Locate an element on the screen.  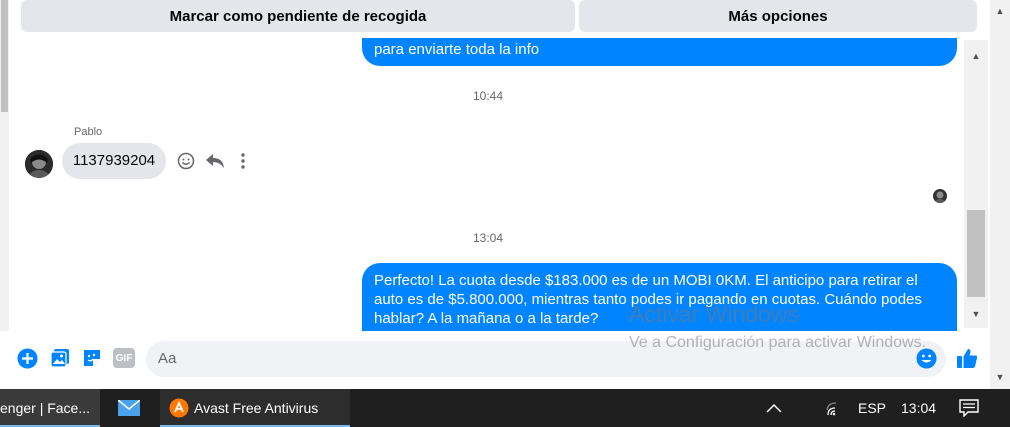
outgoing-message-partial: para enviarte toda la info is located at coordinates (659, 52).